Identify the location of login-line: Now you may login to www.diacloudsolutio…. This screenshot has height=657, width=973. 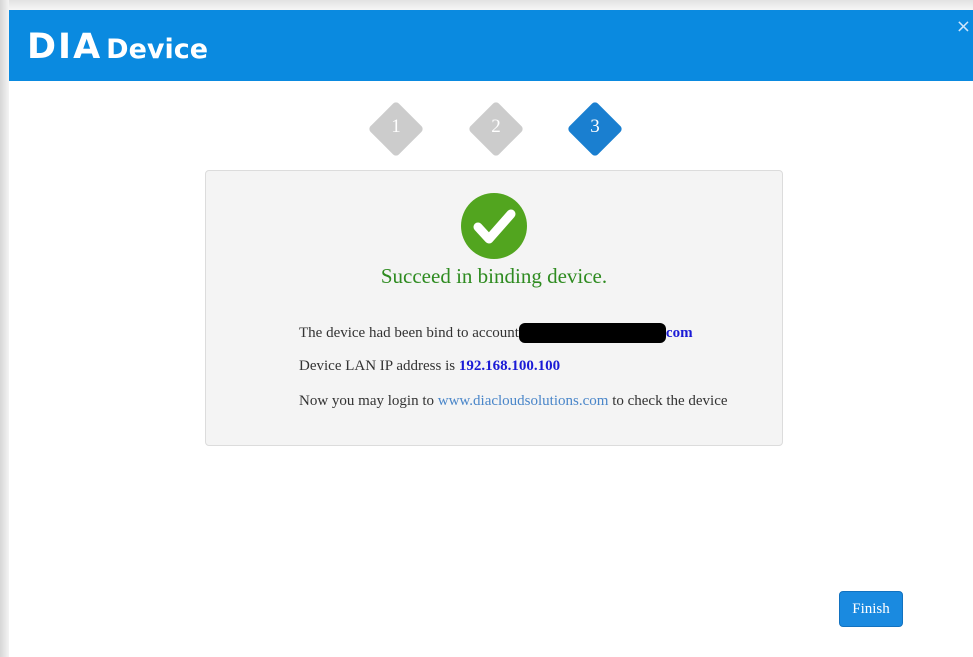
(513, 401).